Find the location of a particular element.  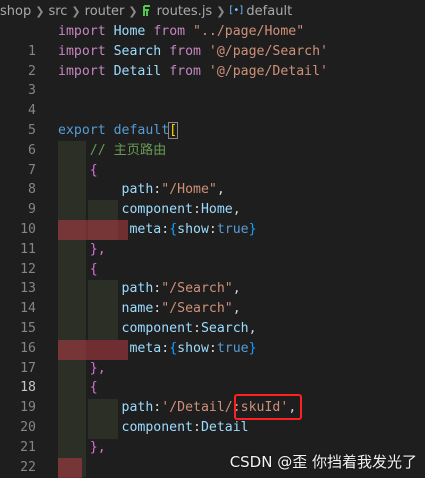

breadcrumb-src: src is located at coordinates (57, 11).